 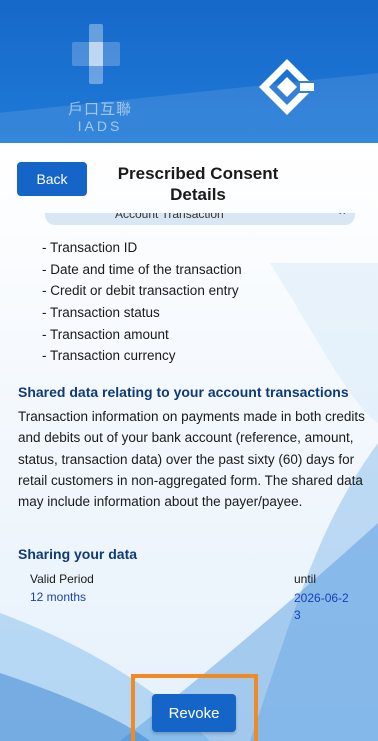 What do you see at coordinates (78, 554) in the screenshot?
I see `sharing-data-heading: Sharing your data` at bounding box center [78, 554].